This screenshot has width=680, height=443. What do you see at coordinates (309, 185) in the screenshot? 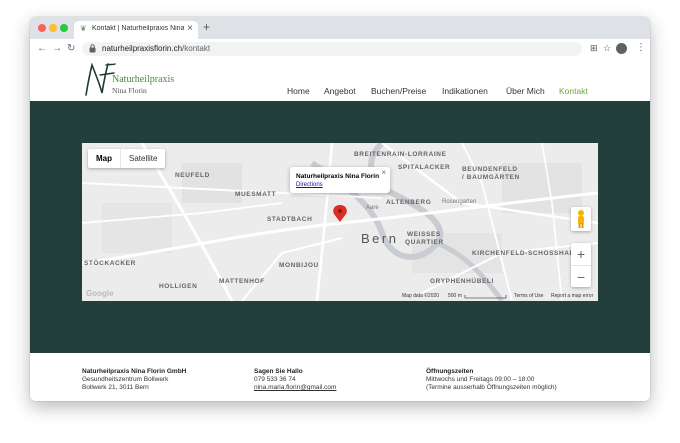
I see `directions-link: Directions` at bounding box center [309, 185].